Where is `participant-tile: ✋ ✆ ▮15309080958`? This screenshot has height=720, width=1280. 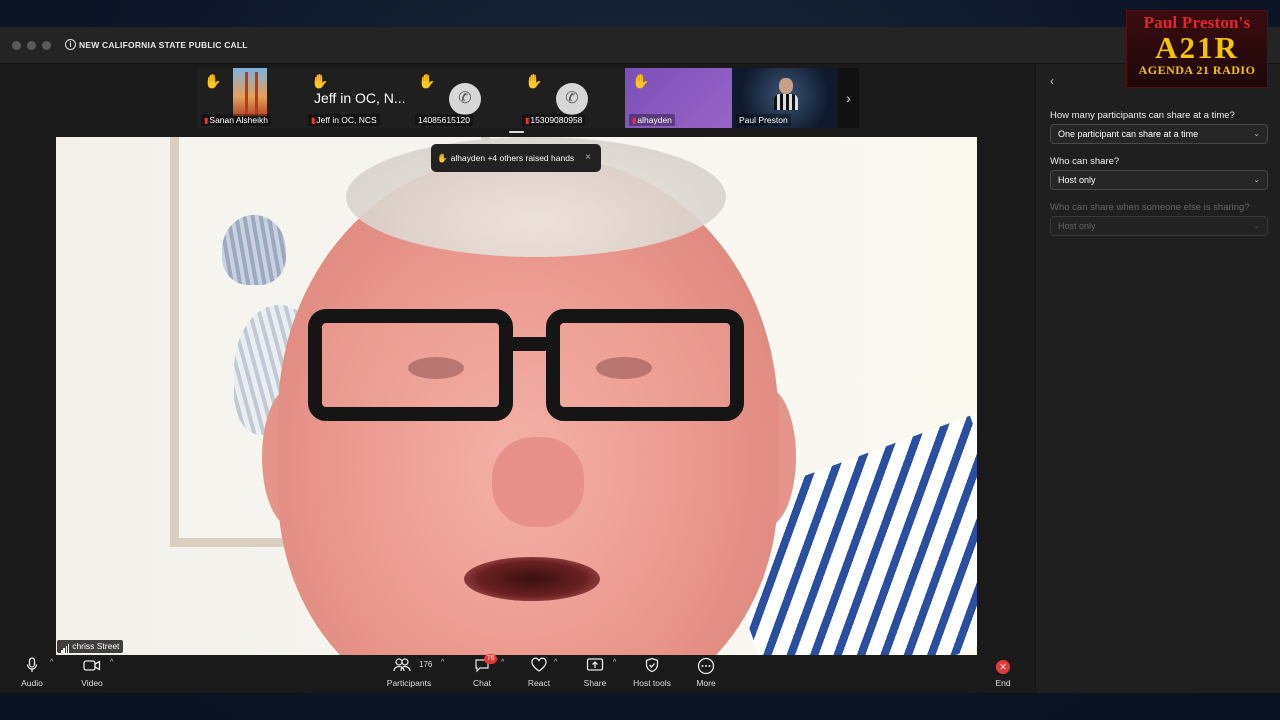
participant-tile: ✋ ✆ ▮15309080958 is located at coordinates (571, 98).